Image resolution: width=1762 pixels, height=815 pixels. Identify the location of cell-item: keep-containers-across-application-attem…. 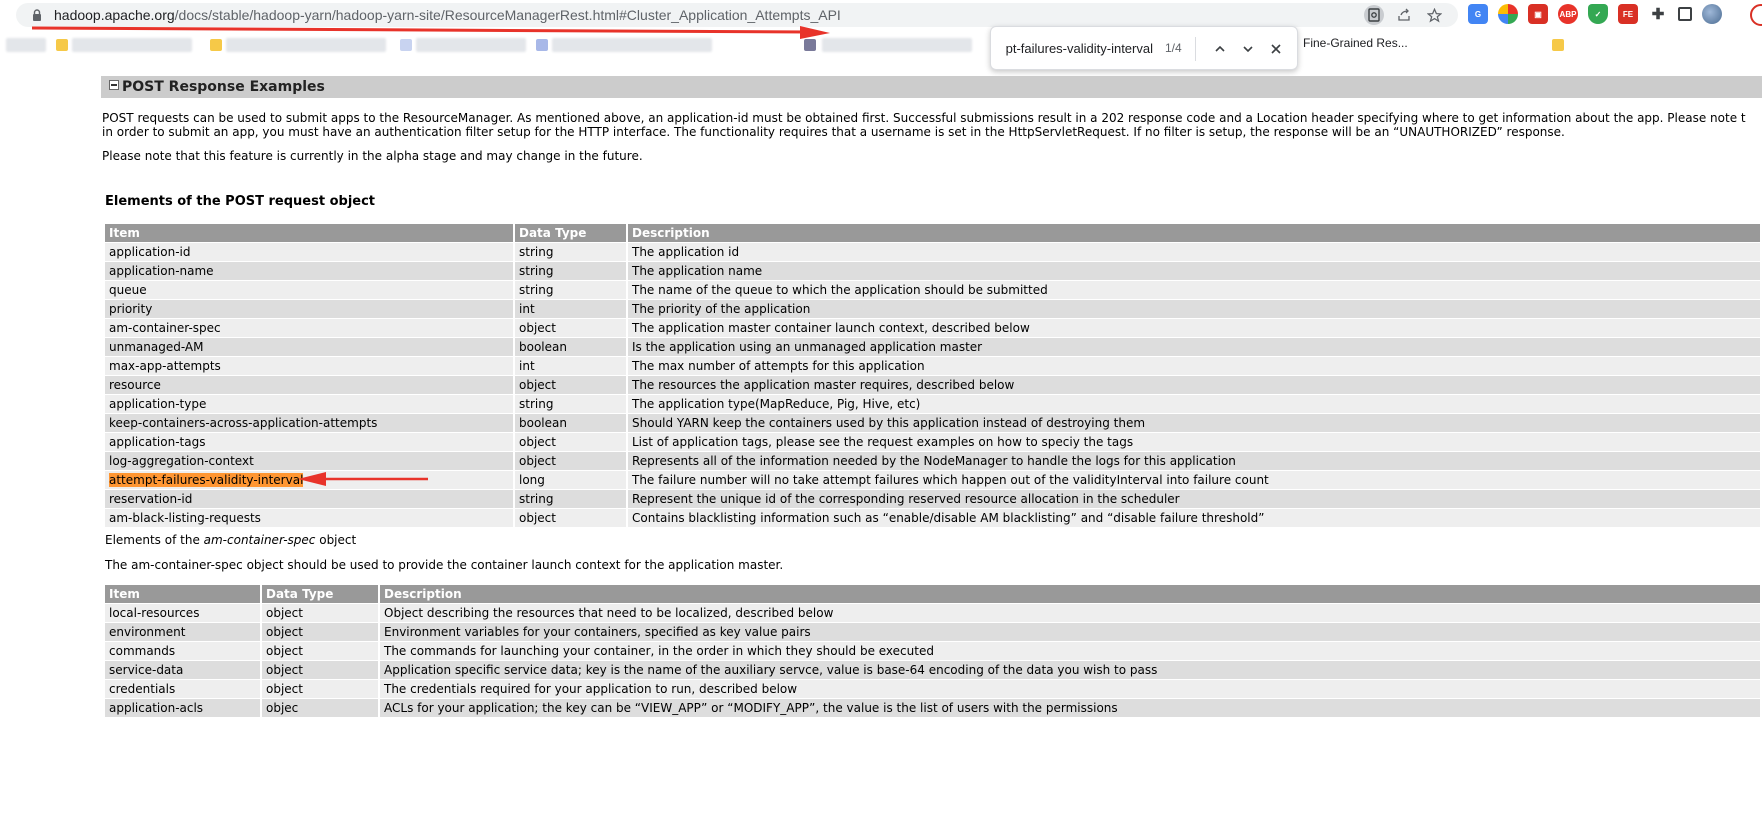
(310, 423).